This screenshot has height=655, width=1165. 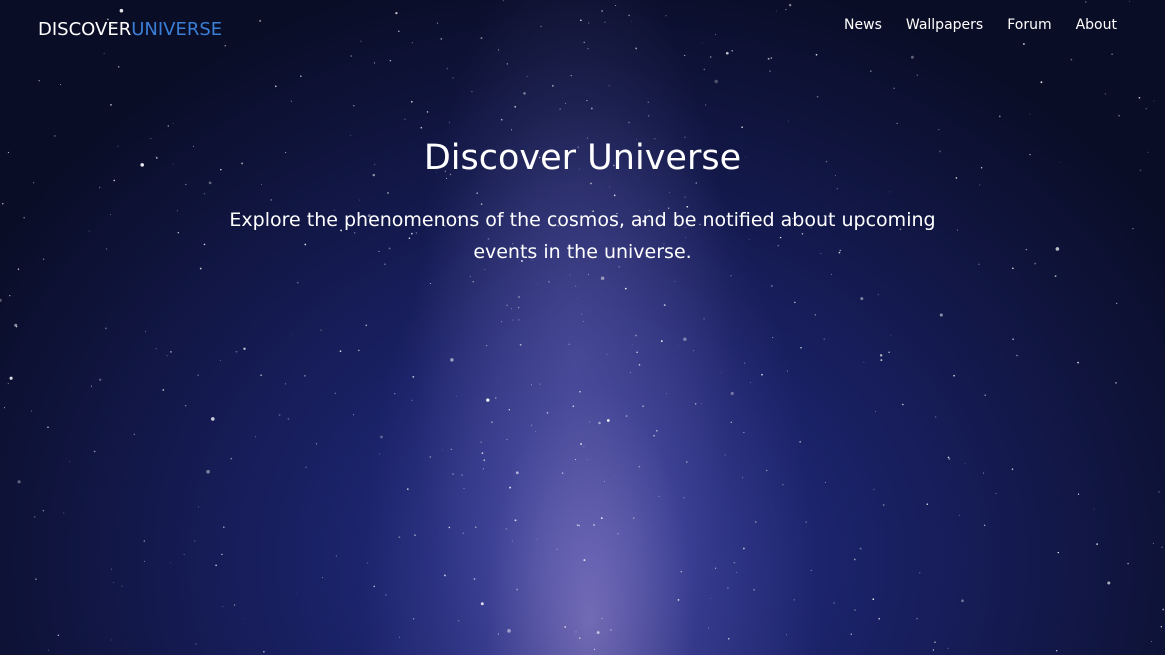 I want to click on brand-logo: DISCOVERUNIVERSE, so click(x=130, y=29).